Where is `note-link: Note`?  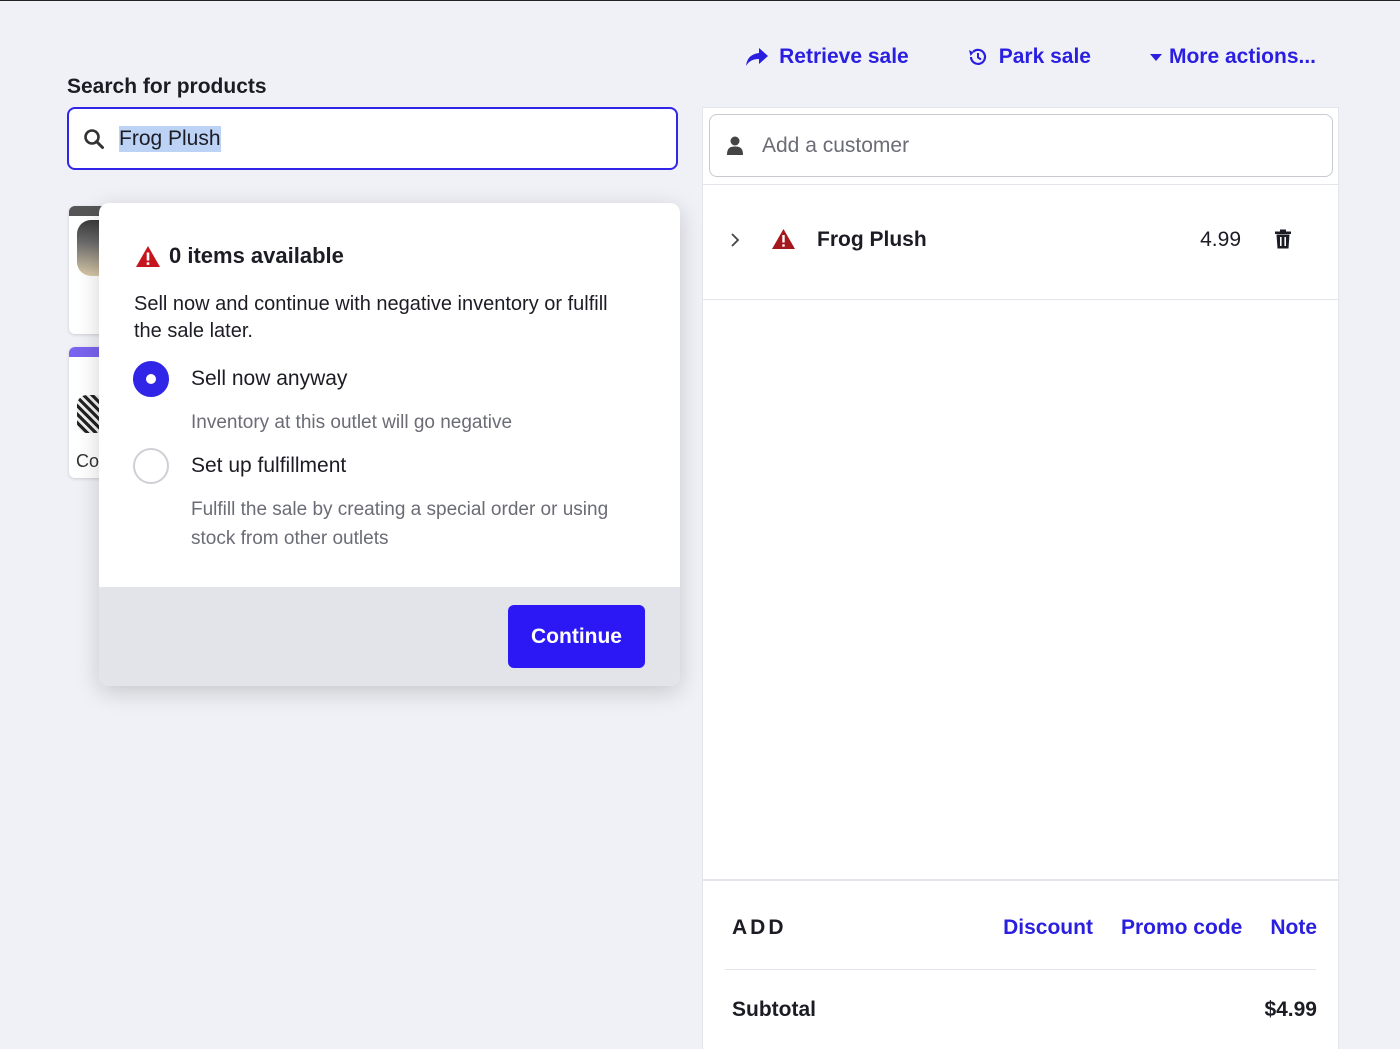 note-link: Note is located at coordinates (1293, 928).